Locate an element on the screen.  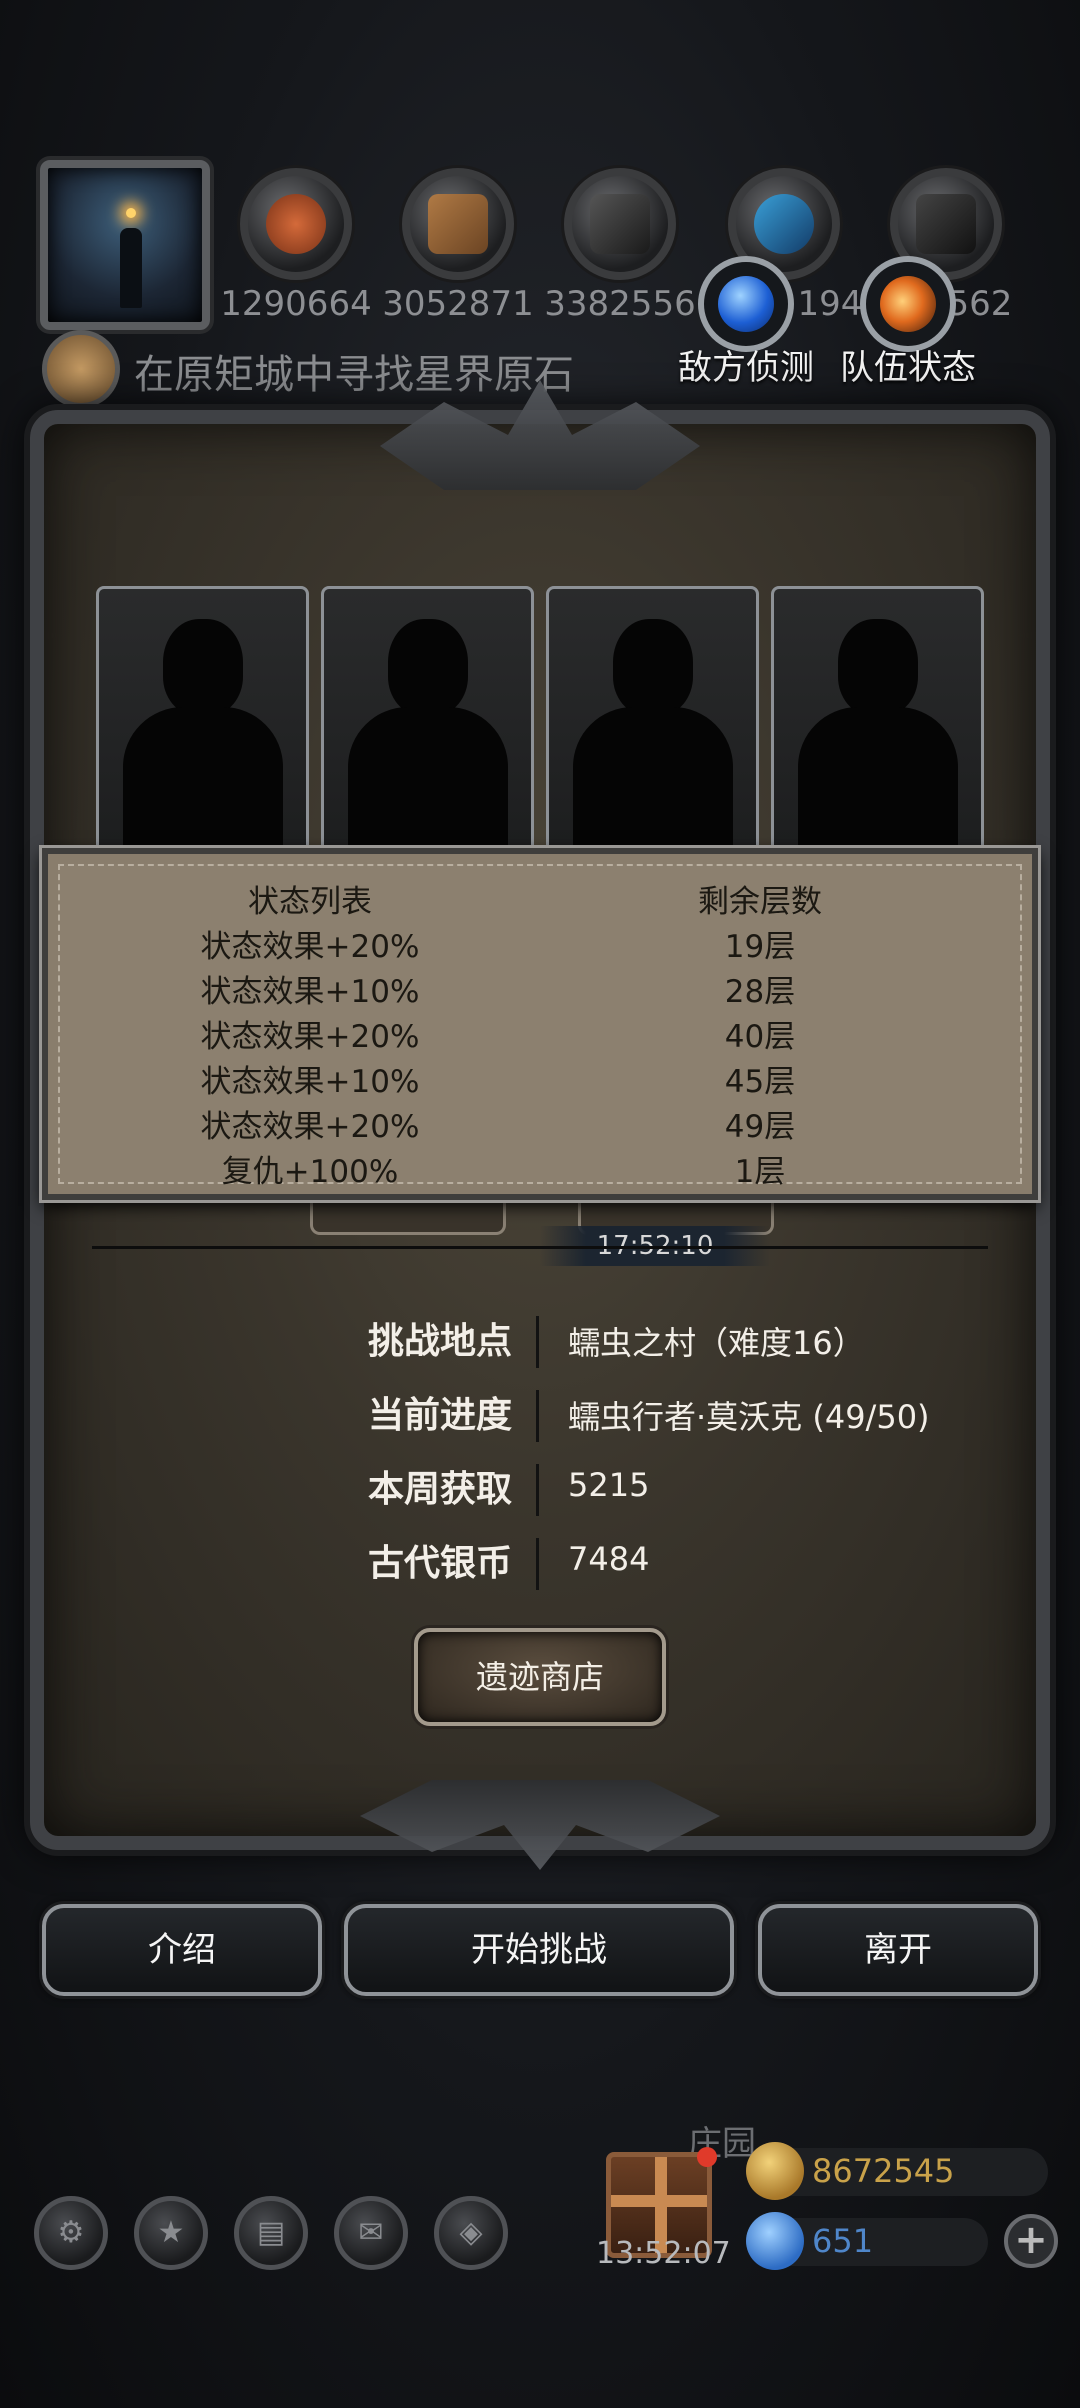
settings-icon: ⚙ is located at coordinates (71, 2233).